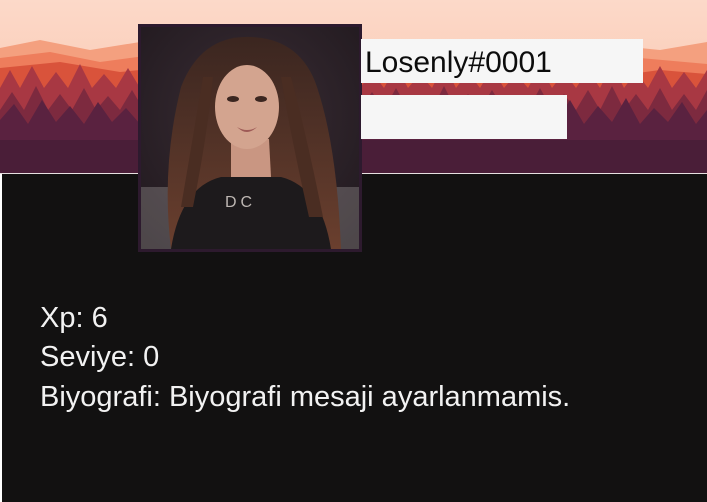 Image resolution: width=707 pixels, height=502 pixels. Describe the element at coordinates (240, 202) in the screenshot. I see `svg-text: DC` at that location.